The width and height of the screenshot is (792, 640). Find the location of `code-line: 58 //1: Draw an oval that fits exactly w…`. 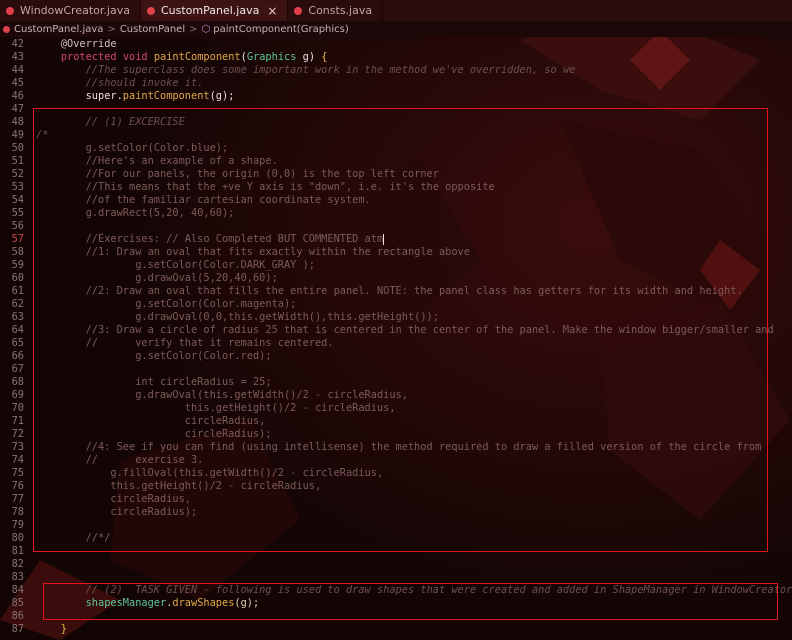

code-line: 58 //1: Draw an oval that fits exactly w… is located at coordinates (396, 252).